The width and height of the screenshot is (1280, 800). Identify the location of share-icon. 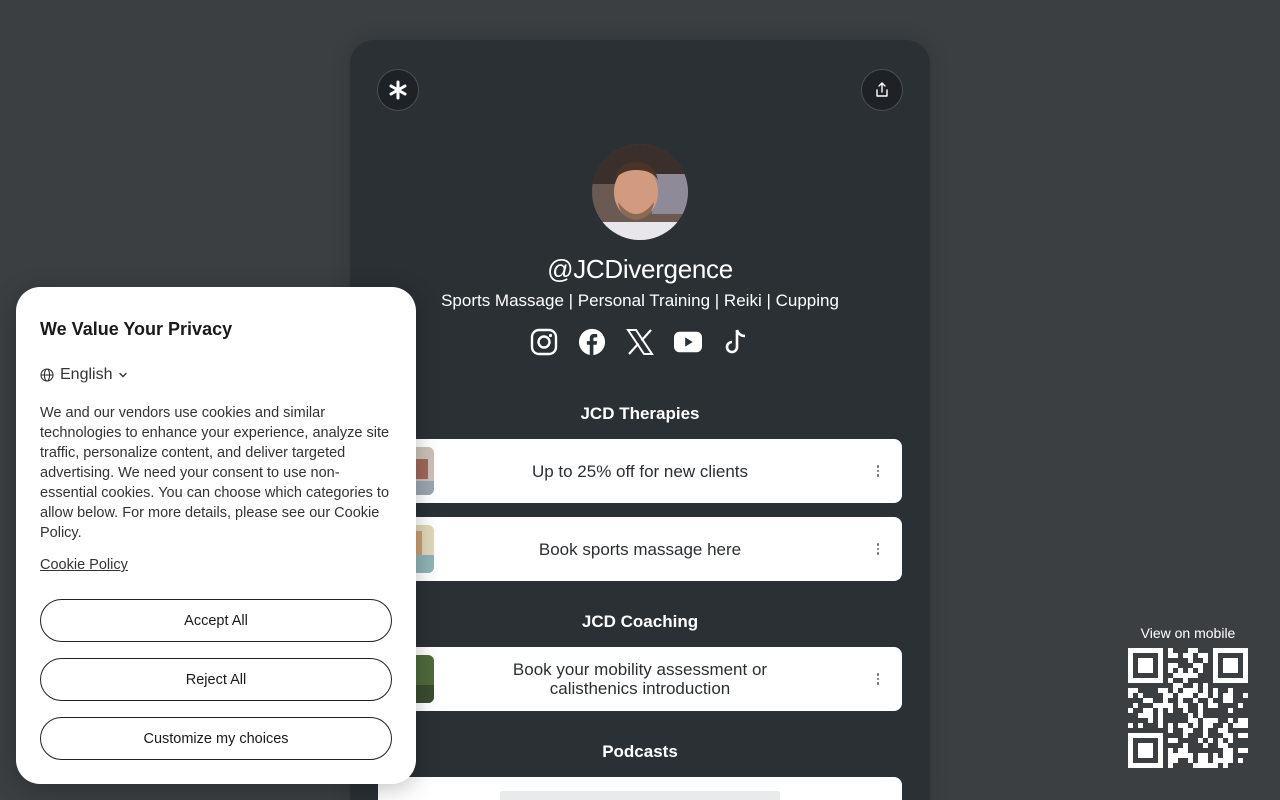
(882, 89).